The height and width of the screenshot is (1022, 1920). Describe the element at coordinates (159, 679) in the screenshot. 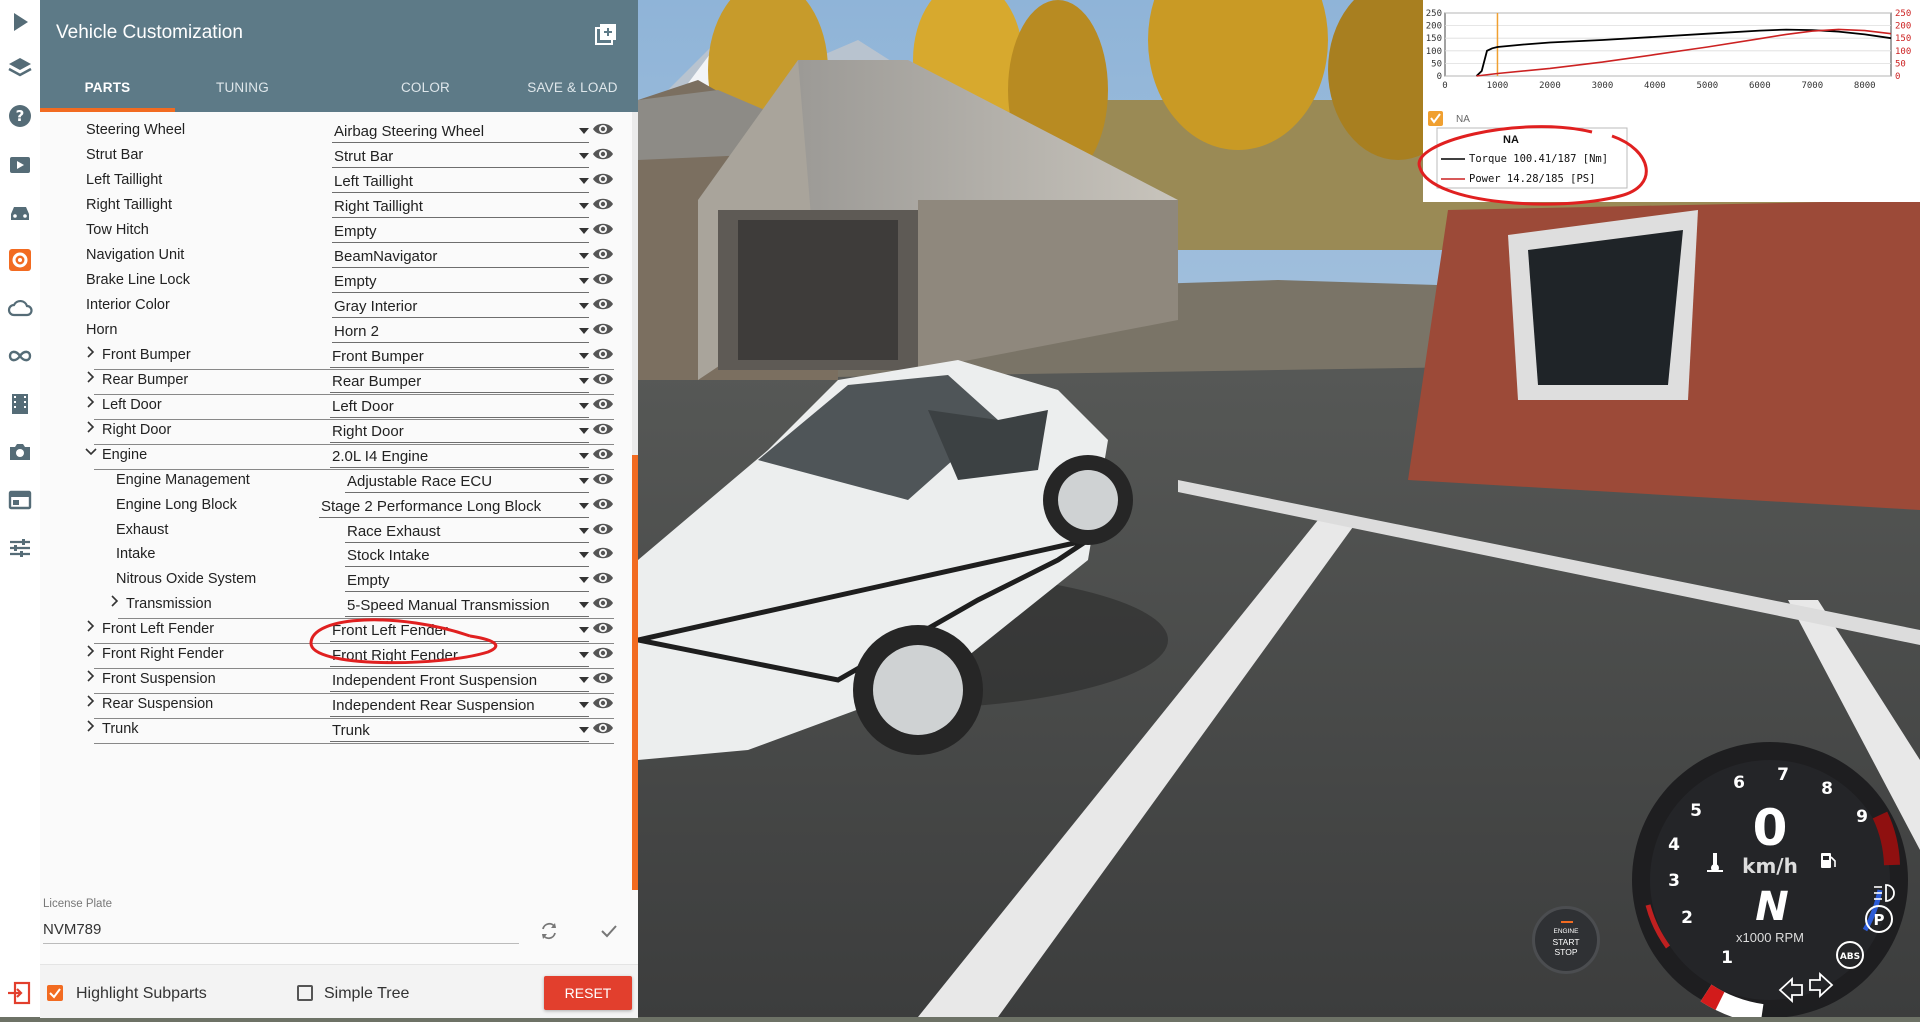

I see `part-label: Front Suspension` at that location.